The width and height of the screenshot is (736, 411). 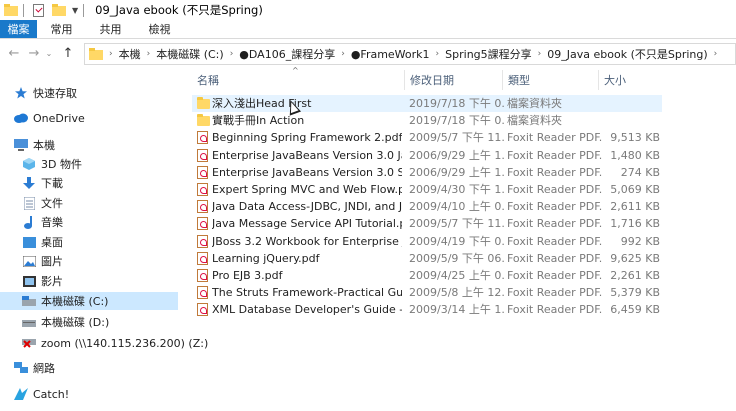 I want to click on sidebar-item-drive-d: 本機磁碟 (D:), so click(x=65, y=322).